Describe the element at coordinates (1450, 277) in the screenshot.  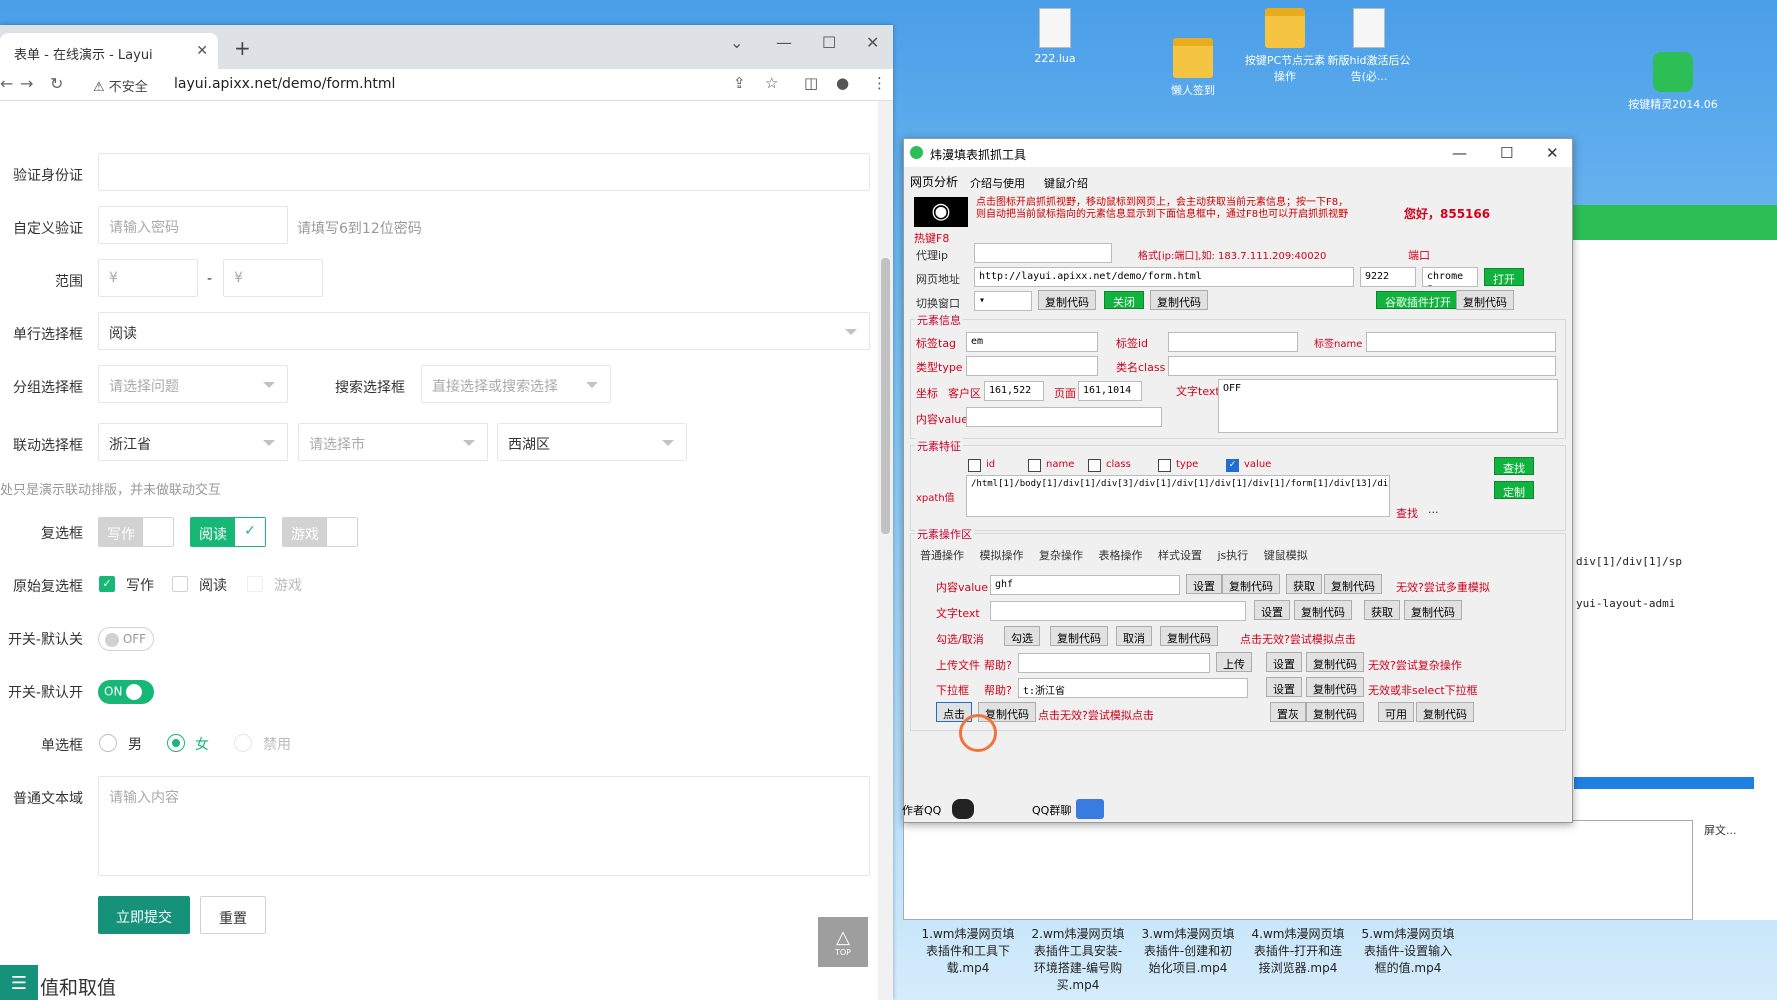
I see `browser-select: chrome ▾` at that location.